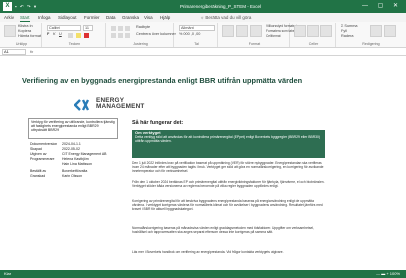  Describe the element at coordinates (36, 149) in the screenshot. I see `meta-key: Skapad` at that location.